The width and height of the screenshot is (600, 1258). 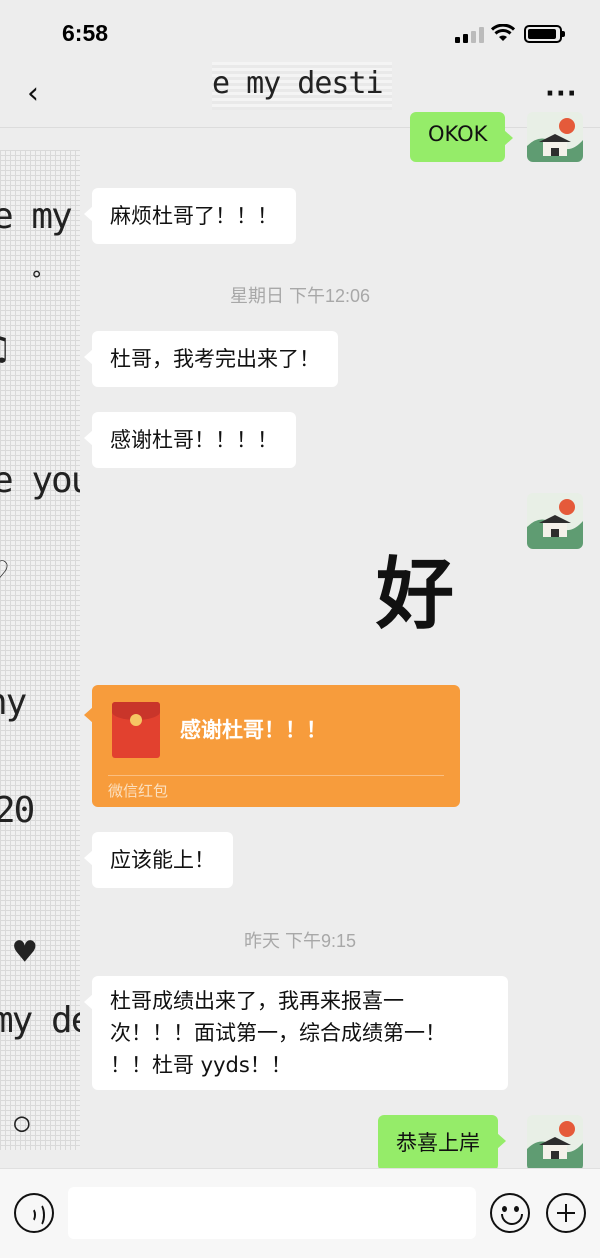 I want to click on message-bubble-in: 感谢杜哥！！！！, so click(x=190, y=440).